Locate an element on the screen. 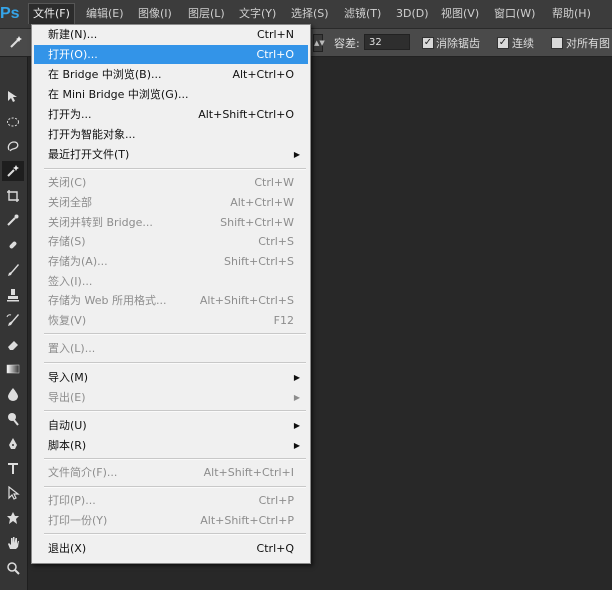 The height and width of the screenshot is (590, 612). menu-file: 文件(F) is located at coordinates (51, 13).